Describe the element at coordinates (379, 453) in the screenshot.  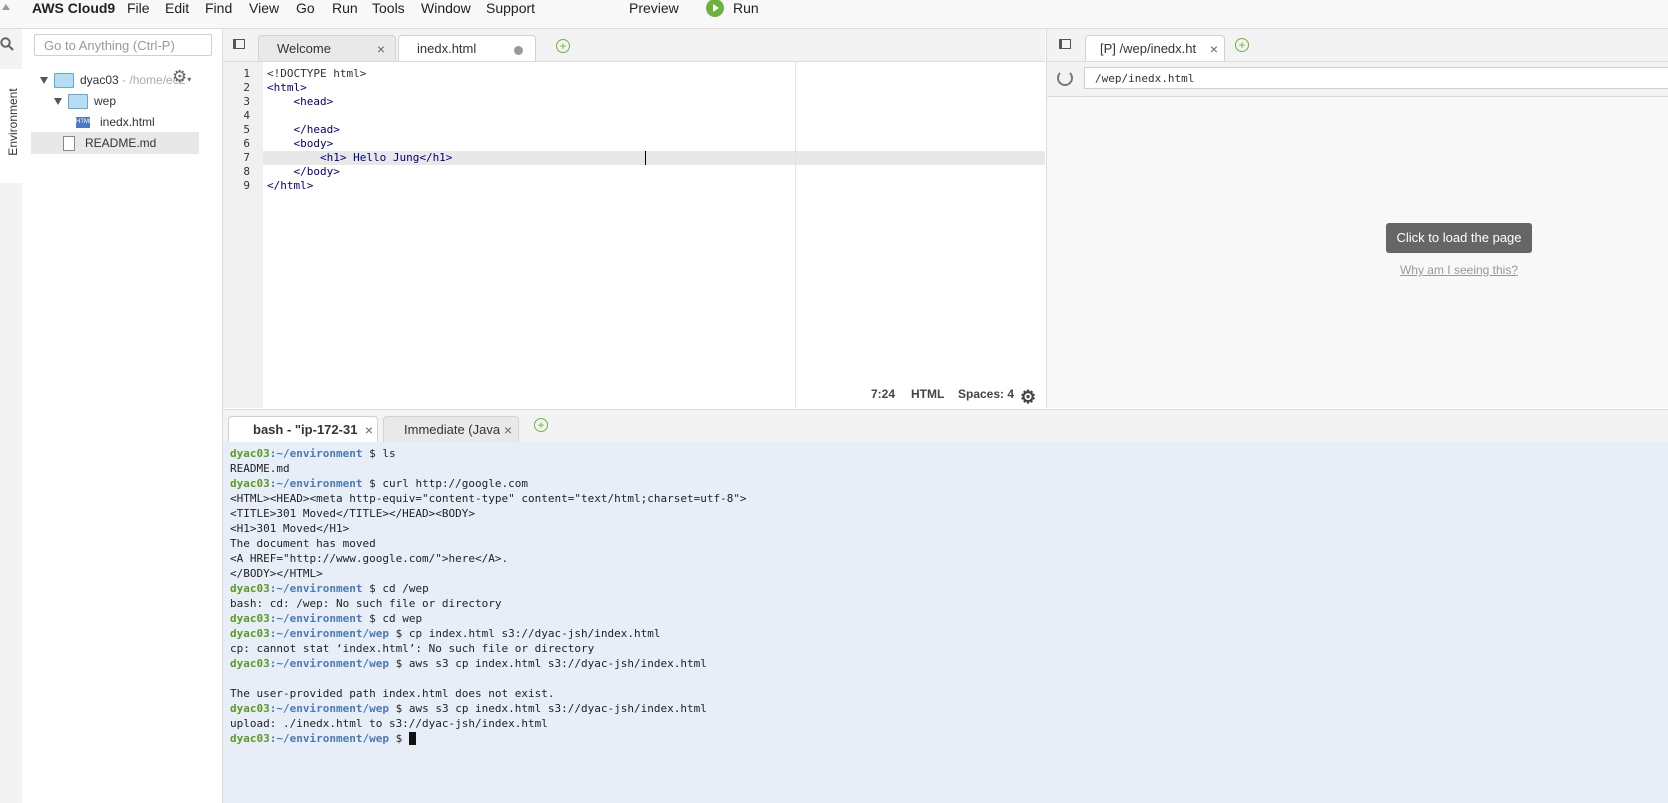
I see `terminal-command: $ ls` at that location.